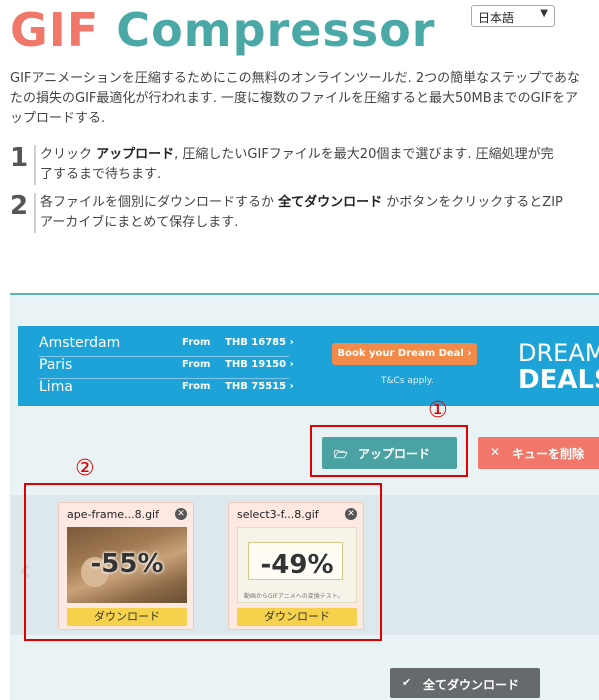 The height and width of the screenshot is (700, 599). I want to click on ad-row: Paris From THB 19150 ›, so click(174, 367).